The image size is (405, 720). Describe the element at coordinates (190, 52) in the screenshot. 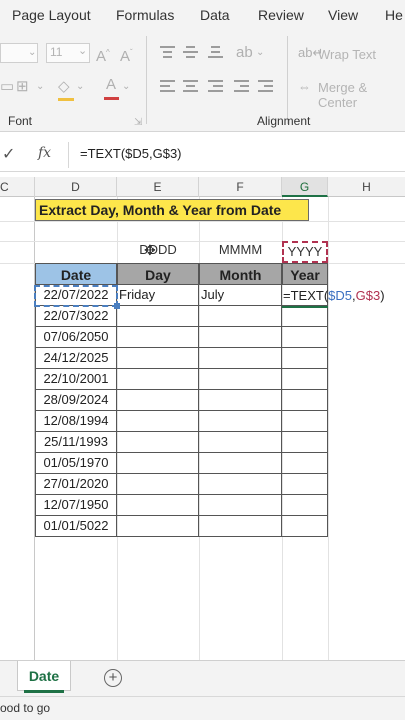

I see `align-middle-icon` at that location.